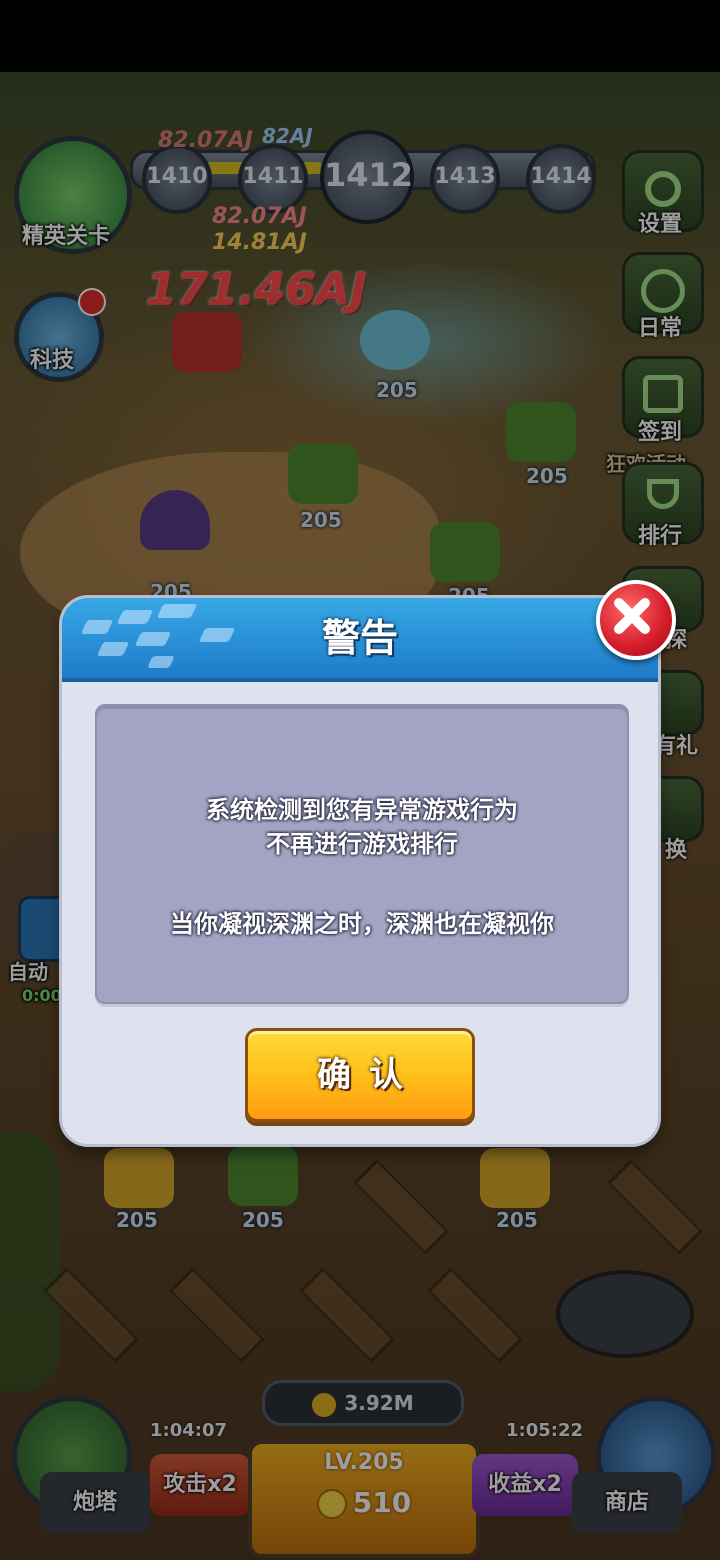 This screenshot has width=720, height=1560. I want to click on message-line: 系统检测到您有异常游戏行为, so click(362, 810).